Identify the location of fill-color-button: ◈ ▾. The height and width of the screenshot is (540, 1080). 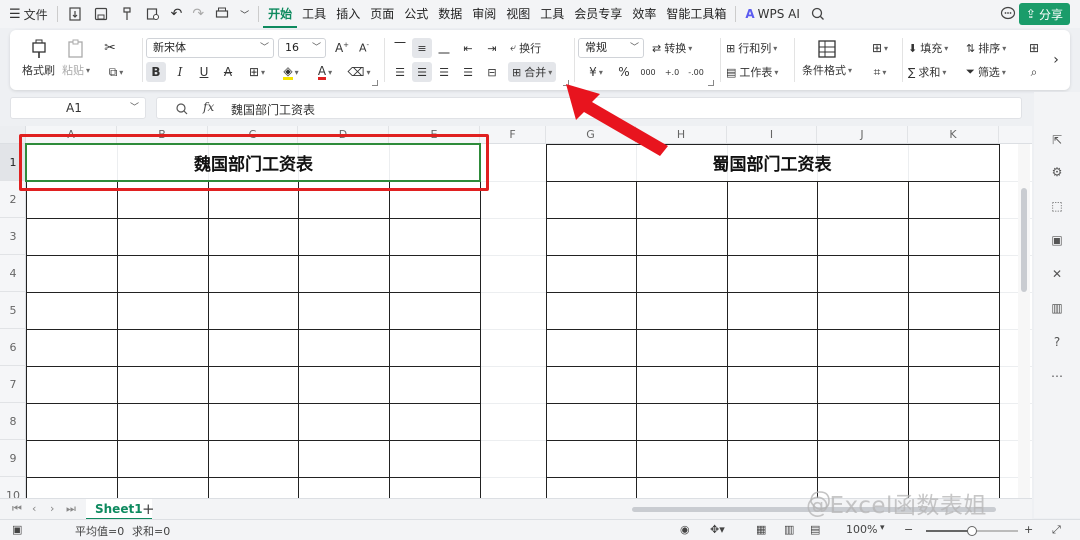
(291, 72).